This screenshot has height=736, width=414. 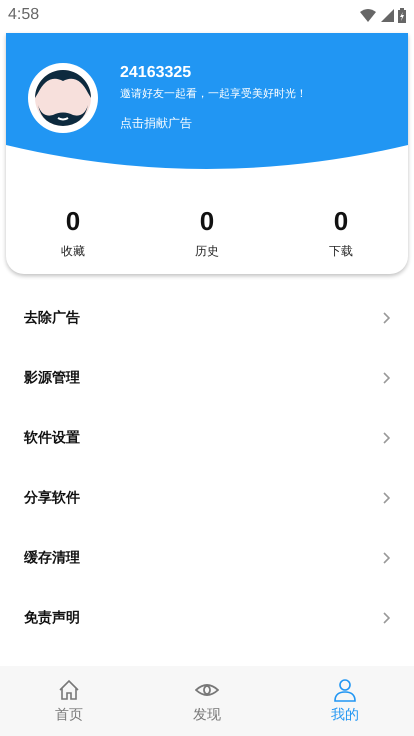 I want to click on stat-label: 下载, so click(x=341, y=251).